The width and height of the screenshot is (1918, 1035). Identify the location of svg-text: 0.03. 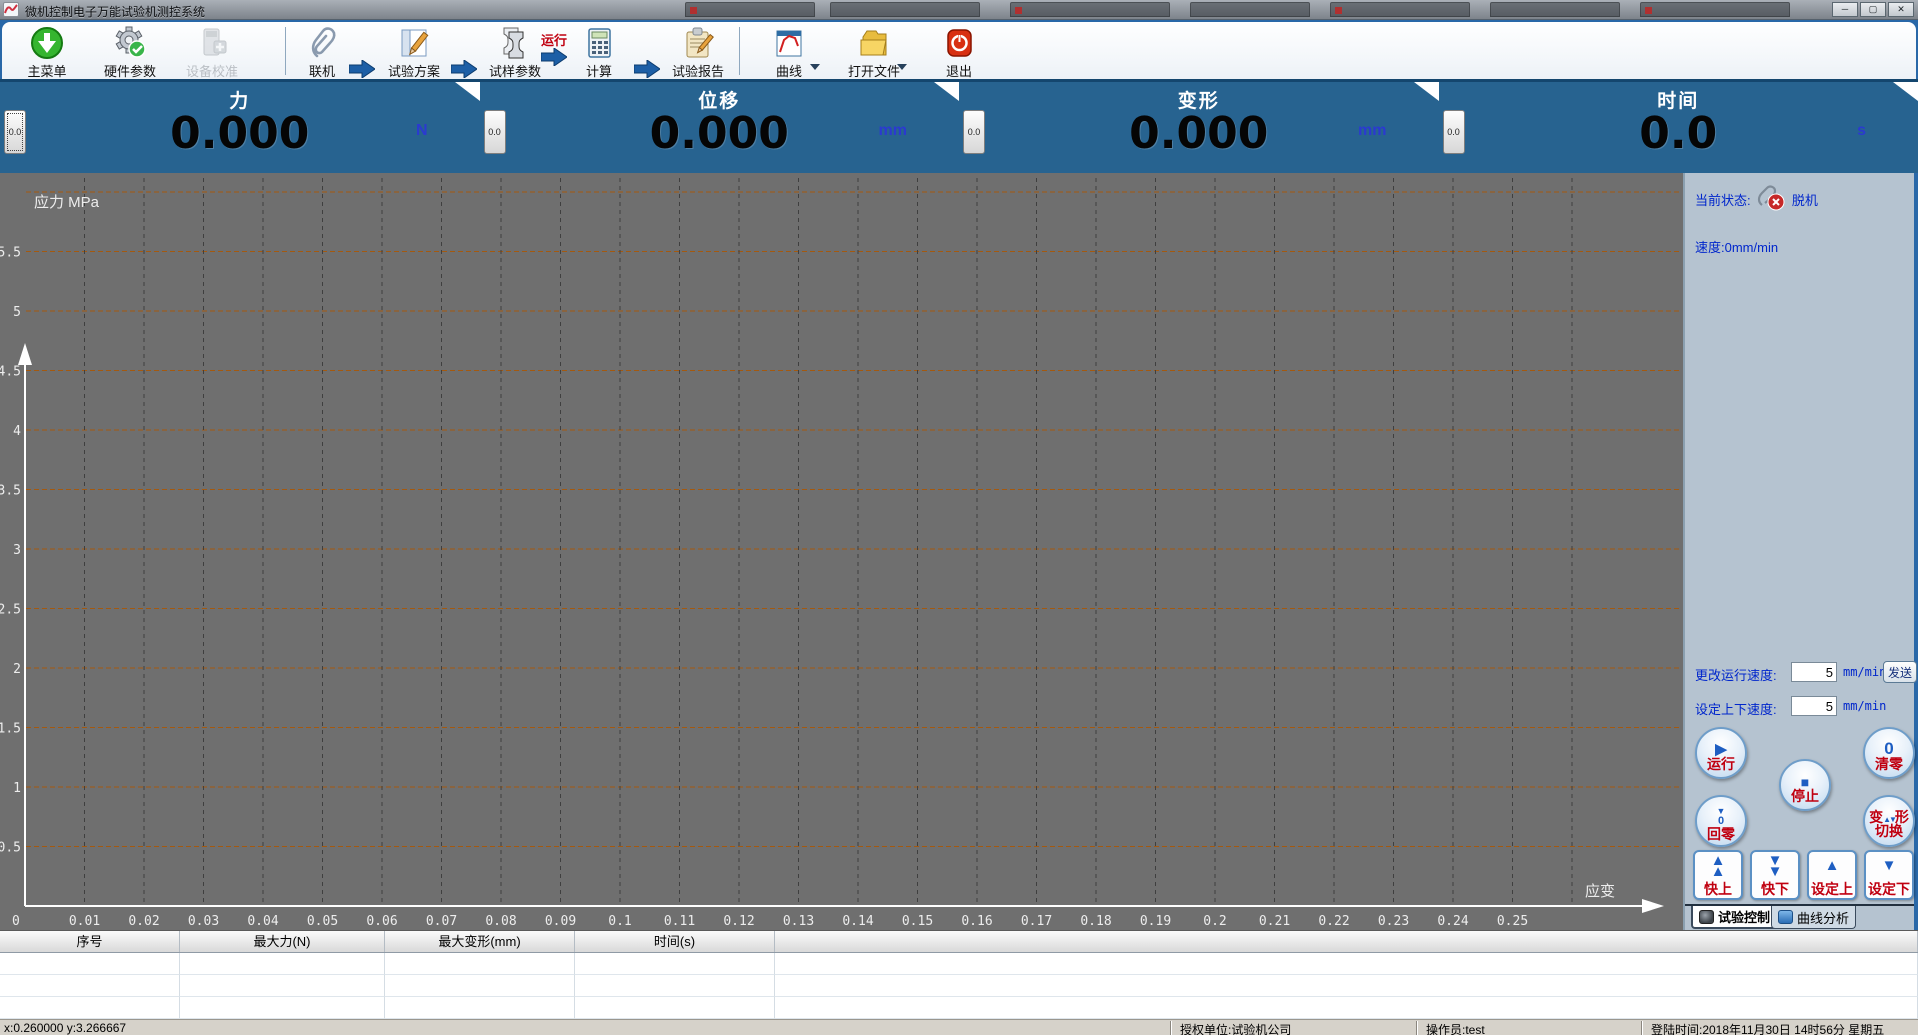
(203, 921).